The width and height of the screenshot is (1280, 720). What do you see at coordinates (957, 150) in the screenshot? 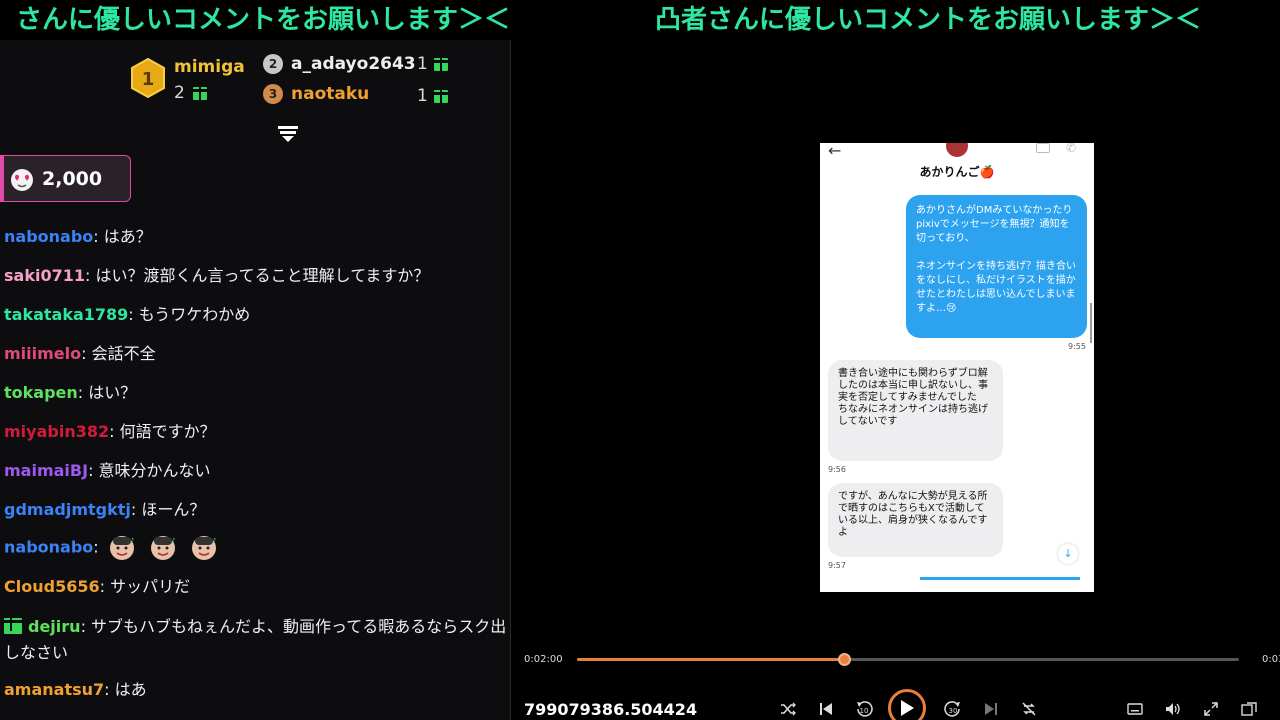
I see `contact-avatar` at bounding box center [957, 150].